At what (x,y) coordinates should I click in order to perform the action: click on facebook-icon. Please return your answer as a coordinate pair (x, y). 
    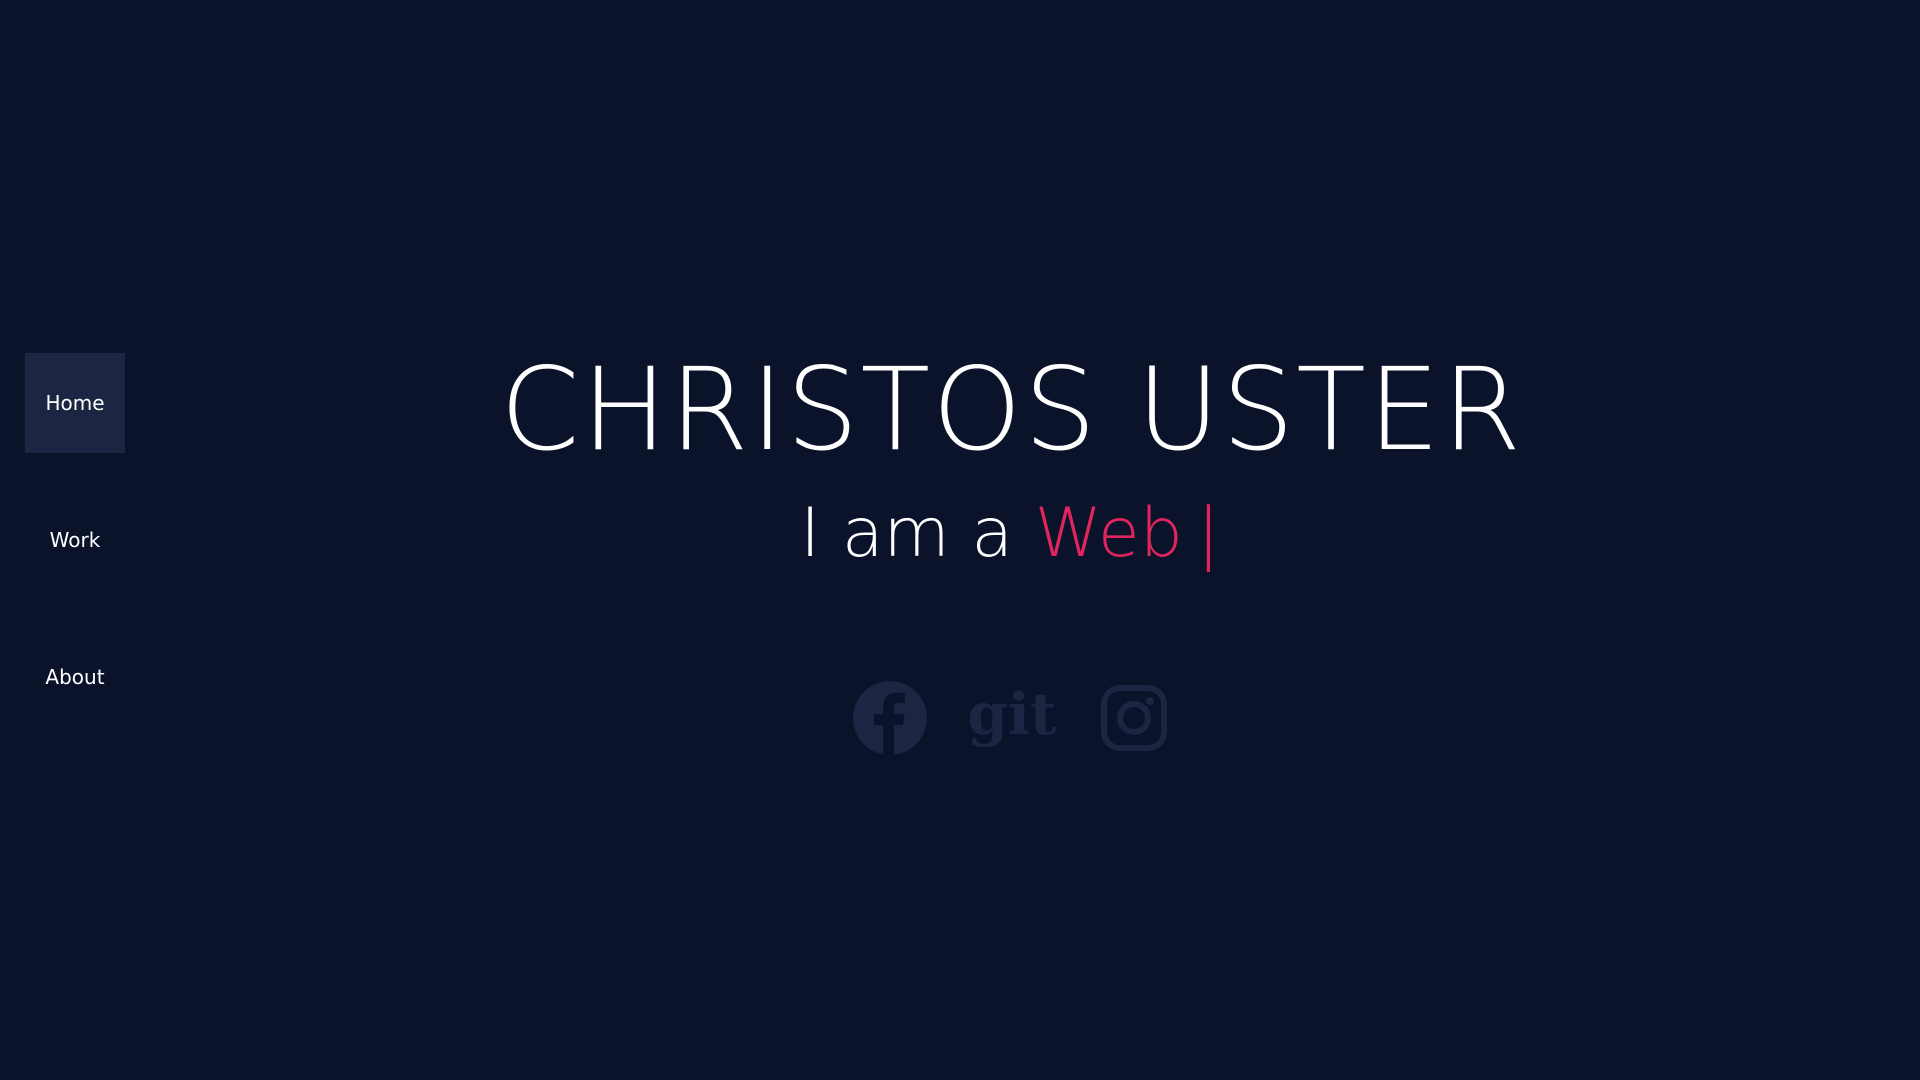
    Looking at the image, I should click on (890, 718).